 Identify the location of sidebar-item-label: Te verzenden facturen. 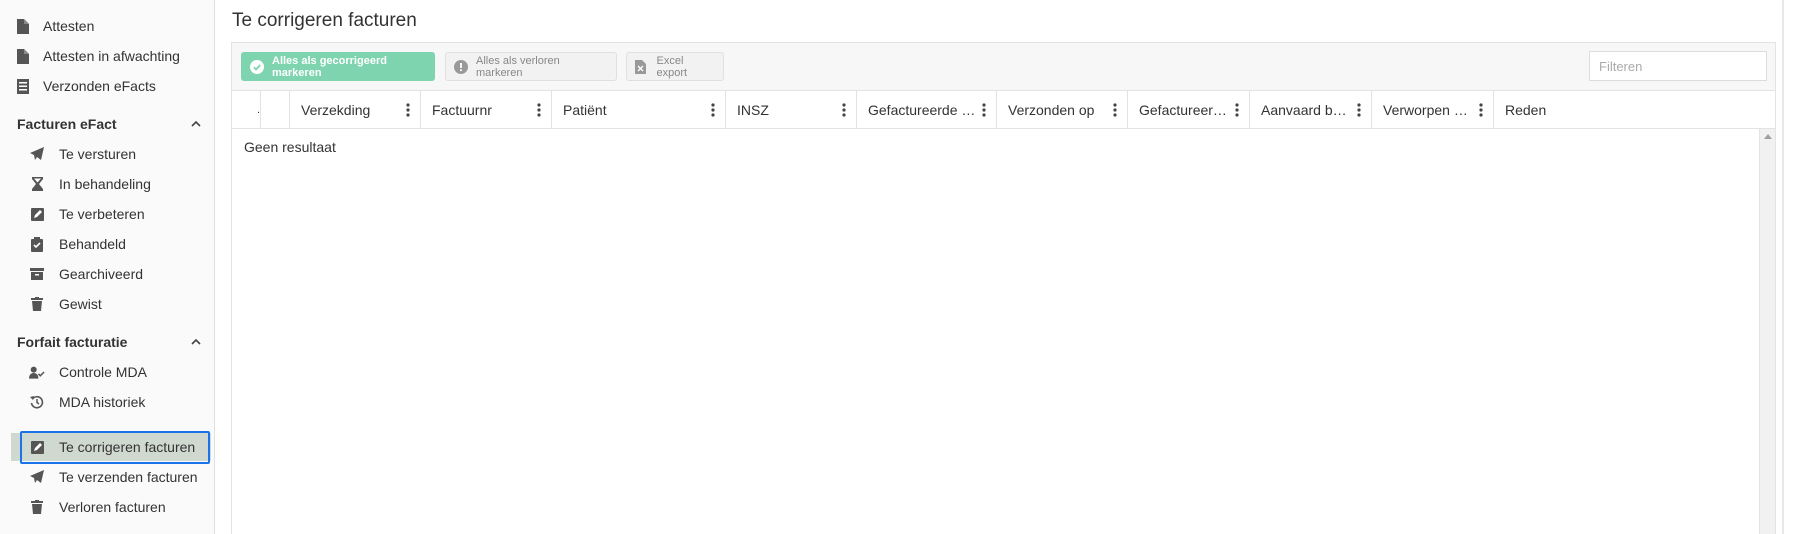
(128, 477).